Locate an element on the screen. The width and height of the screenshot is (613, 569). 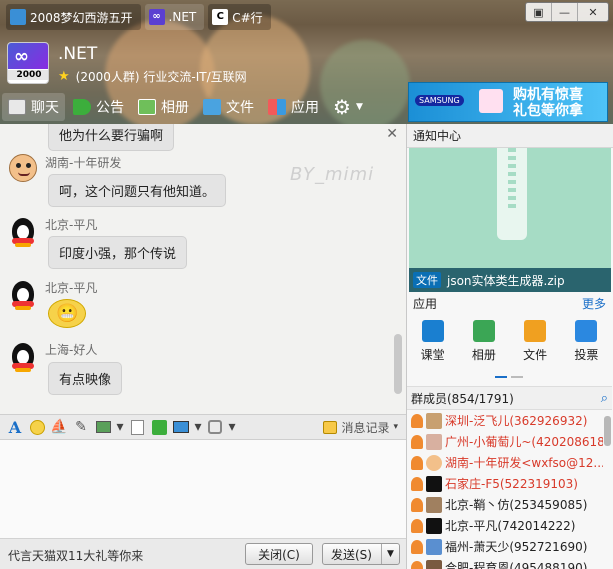
background-watermark: BY_mimi is located at coordinates (332, 174).